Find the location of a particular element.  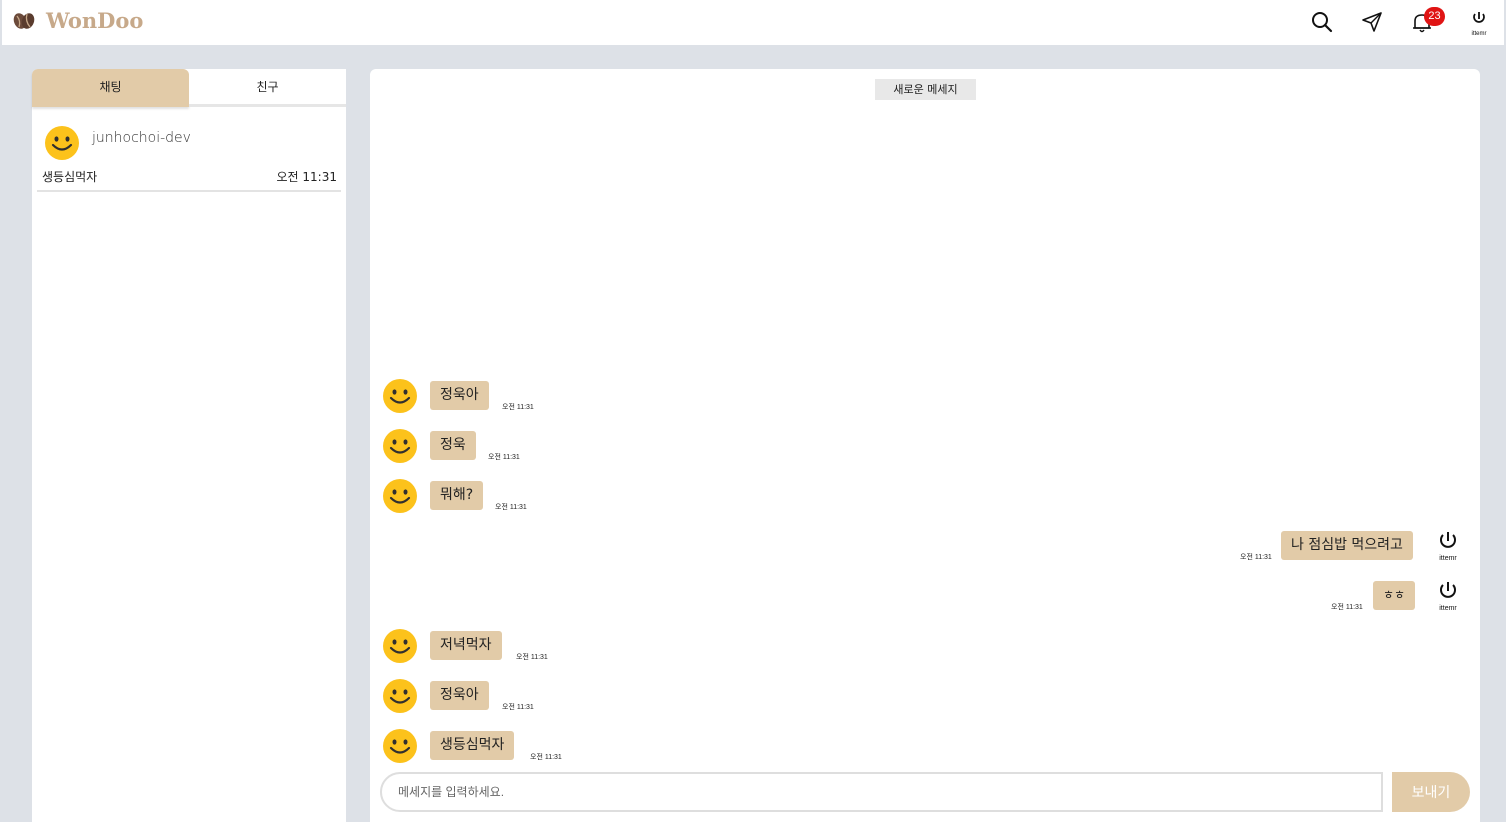

room-time: 오전 11:31 is located at coordinates (306, 177).